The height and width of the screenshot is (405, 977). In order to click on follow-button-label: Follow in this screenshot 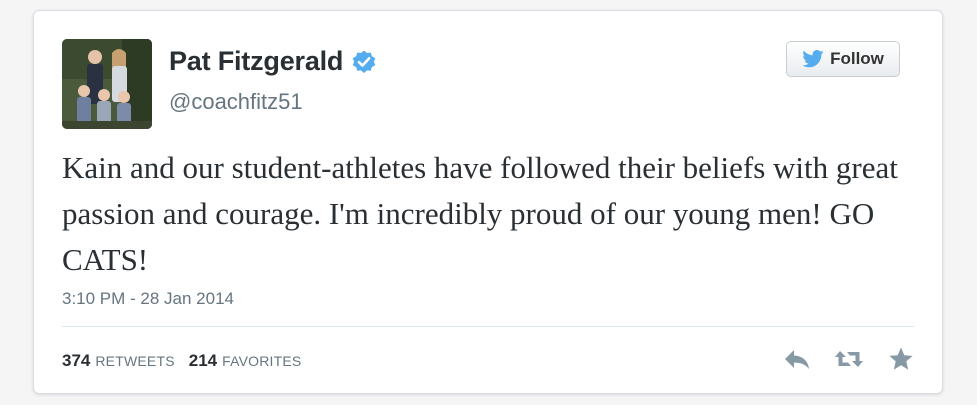, I will do `click(857, 58)`.